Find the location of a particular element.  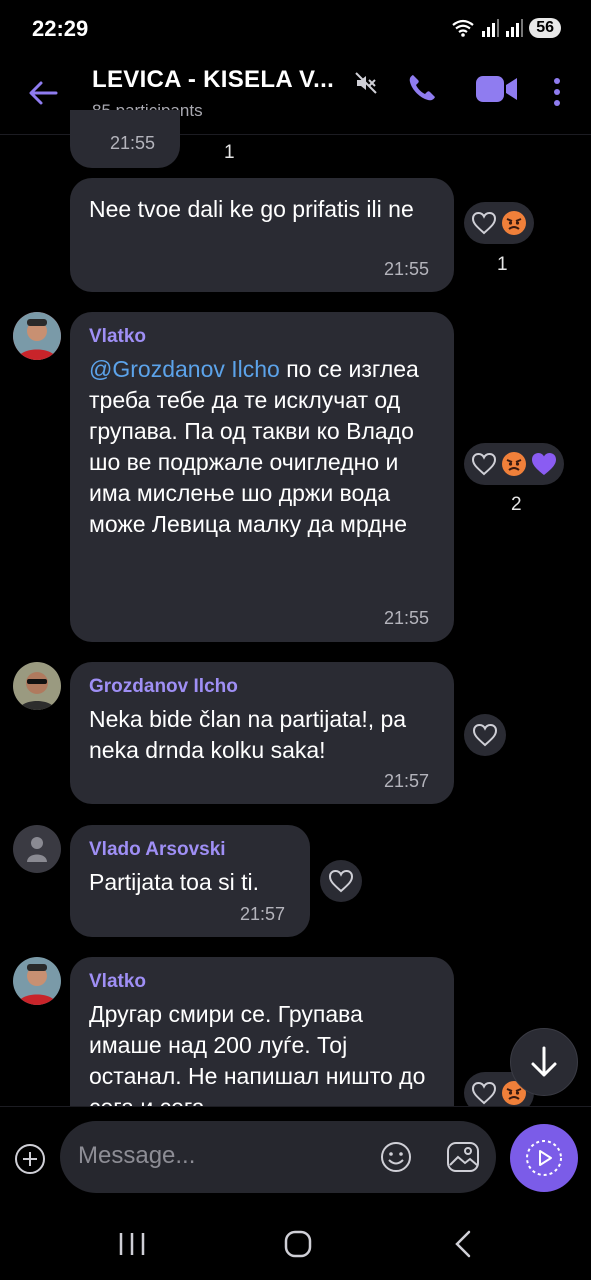

scroll-to-bottom-button is located at coordinates (544, 1062).